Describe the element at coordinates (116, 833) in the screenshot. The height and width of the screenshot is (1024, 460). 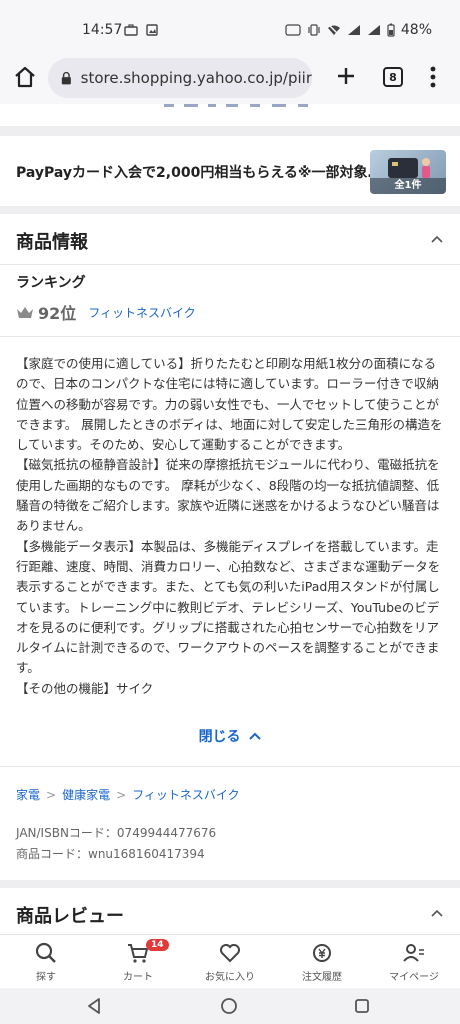
I see `jan-code: JAN/ISBNコード：0749944477676` at that location.